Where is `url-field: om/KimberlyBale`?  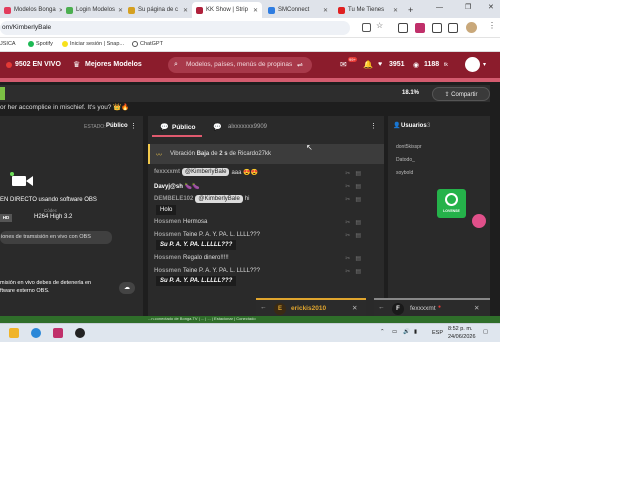
url-field: om/KimberlyBale is located at coordinates (175, 28).